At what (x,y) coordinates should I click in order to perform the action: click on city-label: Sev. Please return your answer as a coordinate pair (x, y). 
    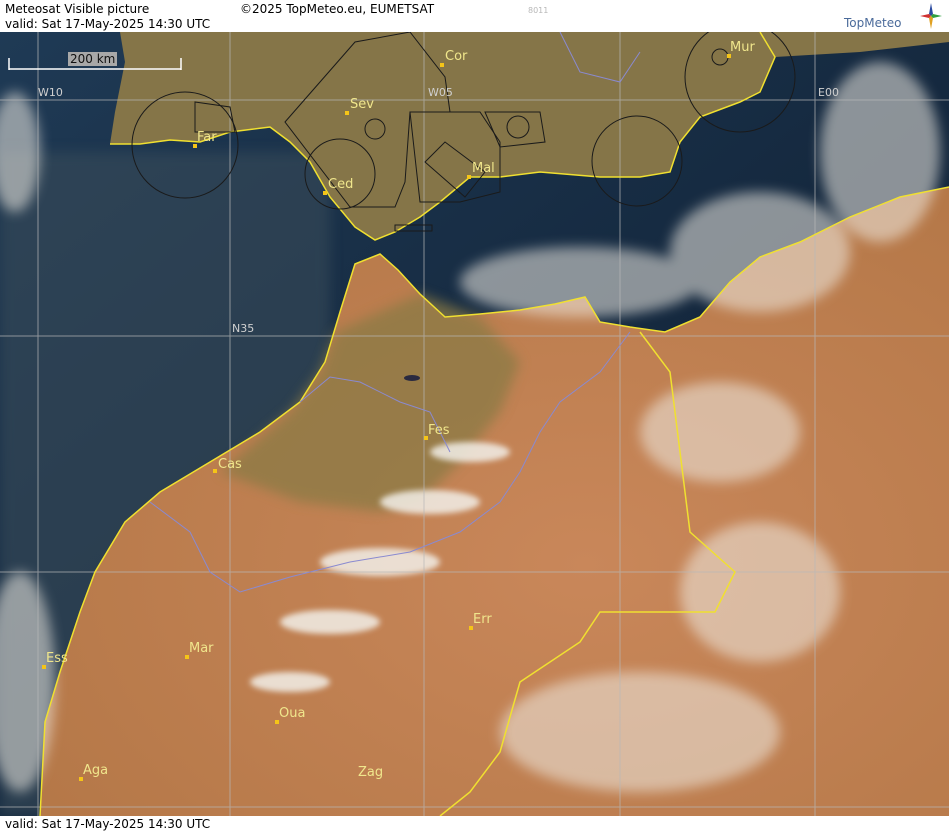
    Looking at the image, I should click on (362, 104).